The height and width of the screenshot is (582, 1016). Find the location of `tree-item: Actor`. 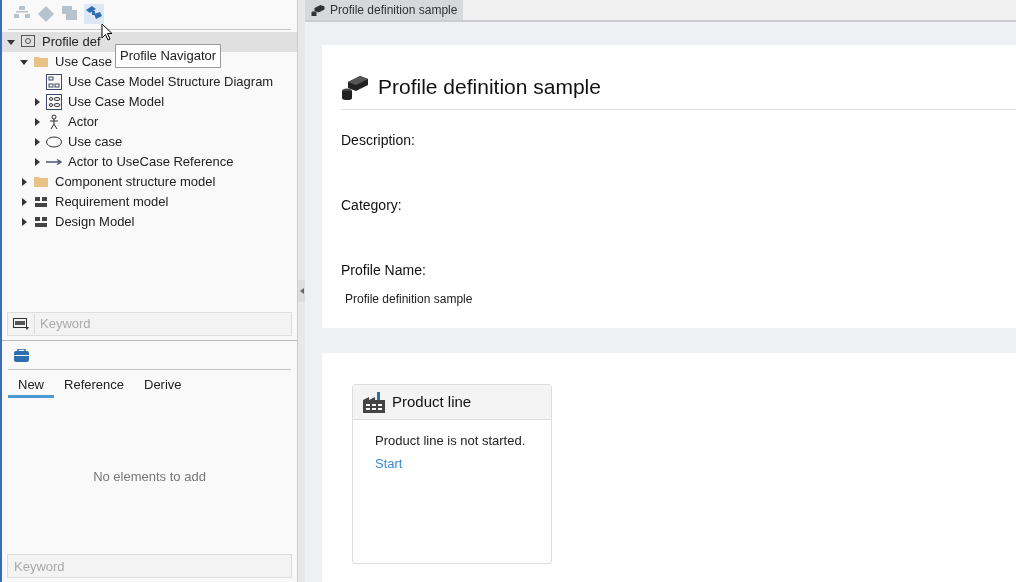

tree-item: Actor is located at coordinates (50, 122).